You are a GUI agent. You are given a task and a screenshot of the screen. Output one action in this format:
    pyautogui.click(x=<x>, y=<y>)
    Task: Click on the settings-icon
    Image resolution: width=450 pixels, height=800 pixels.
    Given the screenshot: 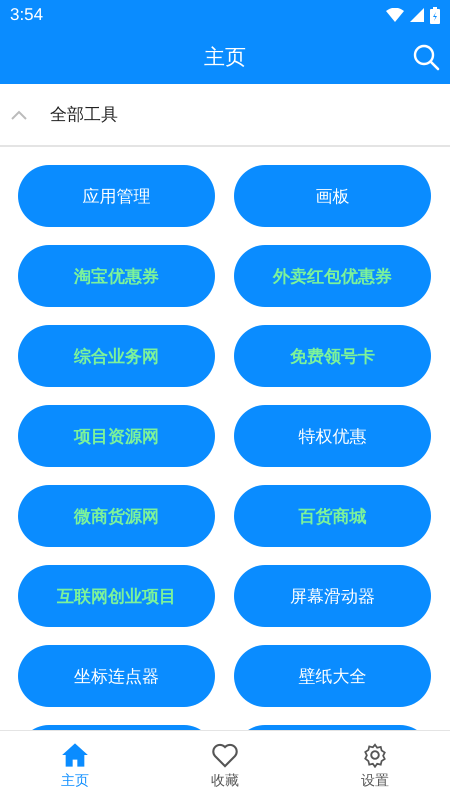 What is the action you would take?
    pyautogui.click(x=375, y=755)
    